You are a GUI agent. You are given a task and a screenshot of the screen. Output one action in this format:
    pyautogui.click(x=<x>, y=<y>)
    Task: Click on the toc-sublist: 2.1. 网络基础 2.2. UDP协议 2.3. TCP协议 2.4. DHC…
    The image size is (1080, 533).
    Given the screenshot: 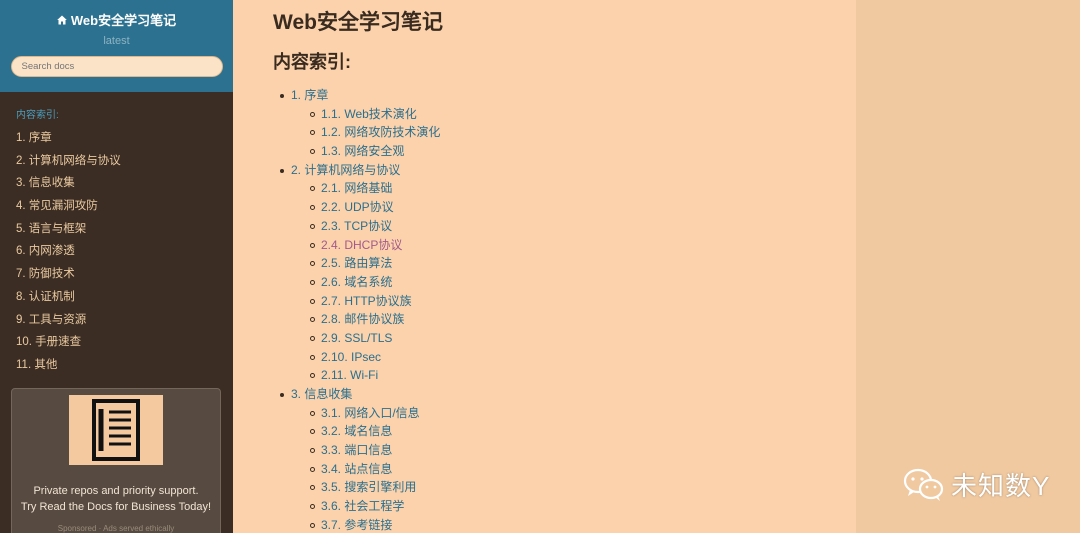 What is the action you would take?
    pyautogui.click(x=365, y=282)
    